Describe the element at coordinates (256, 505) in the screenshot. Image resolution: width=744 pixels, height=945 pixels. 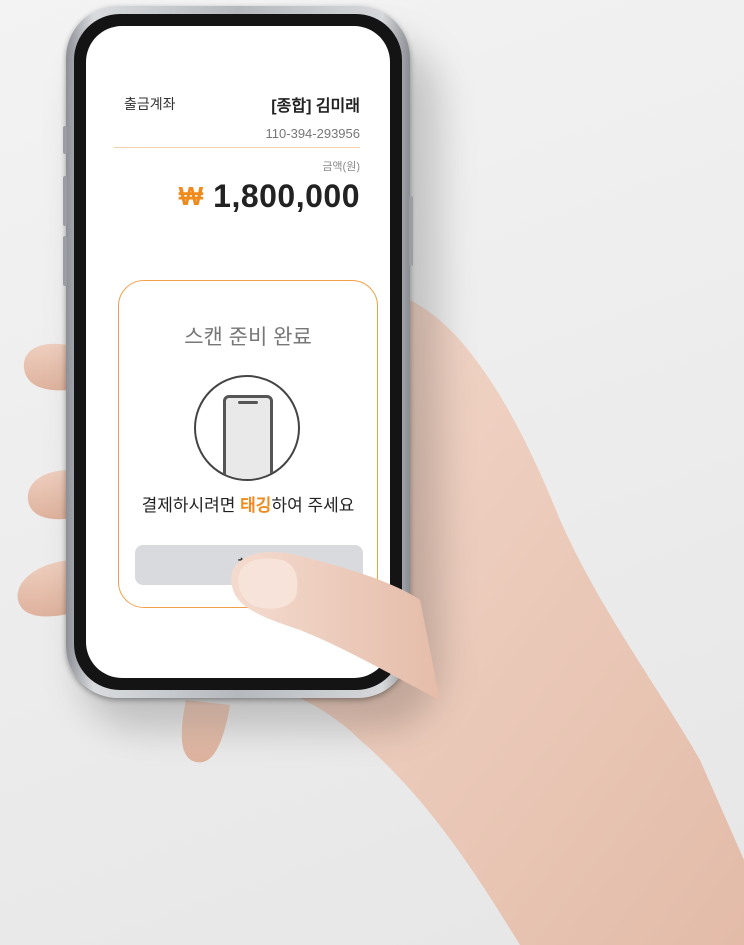
I see `instruction-highlight: 태깅` at that location.